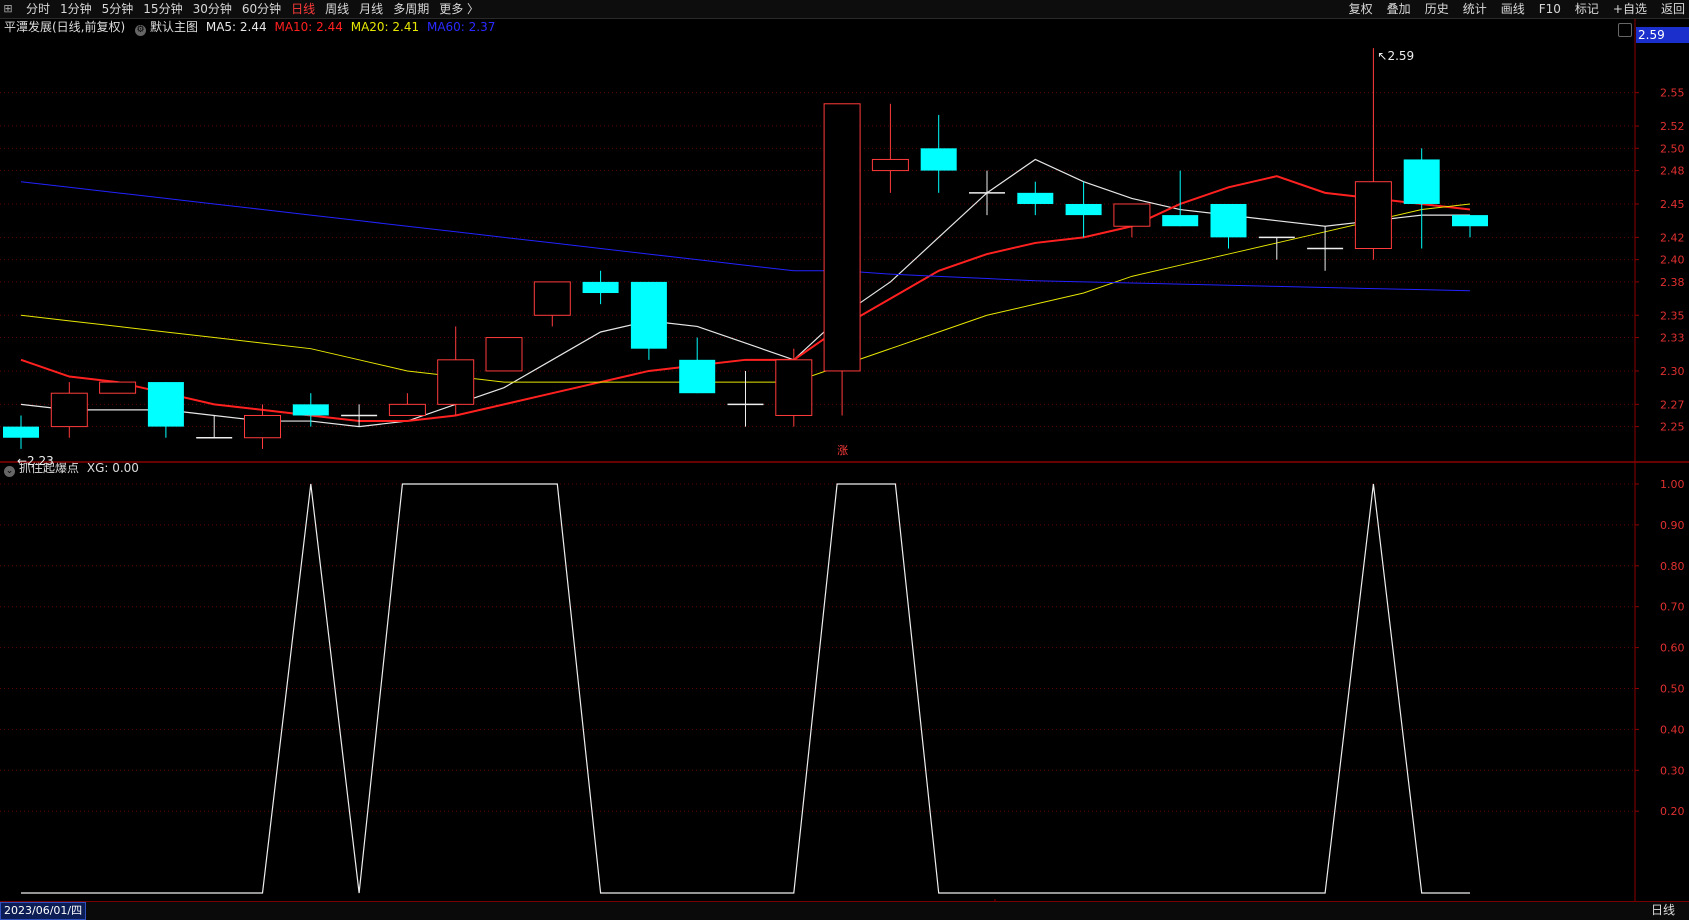  I want to click on pin-icon: ⊞, so click(8, 9).